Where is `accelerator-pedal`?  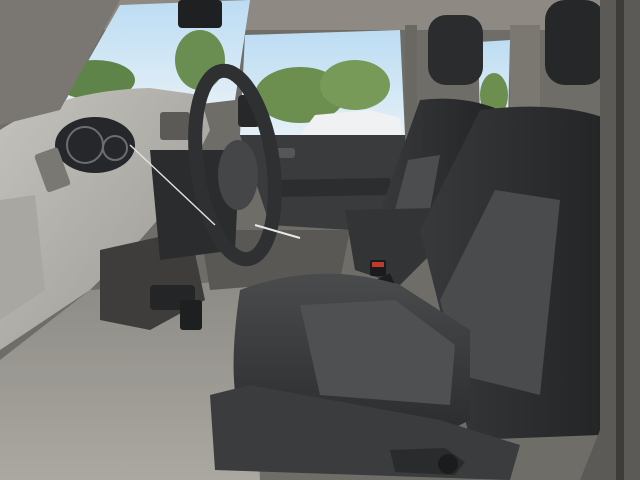 accelerator-pedal is located at coordinates (191, 315).